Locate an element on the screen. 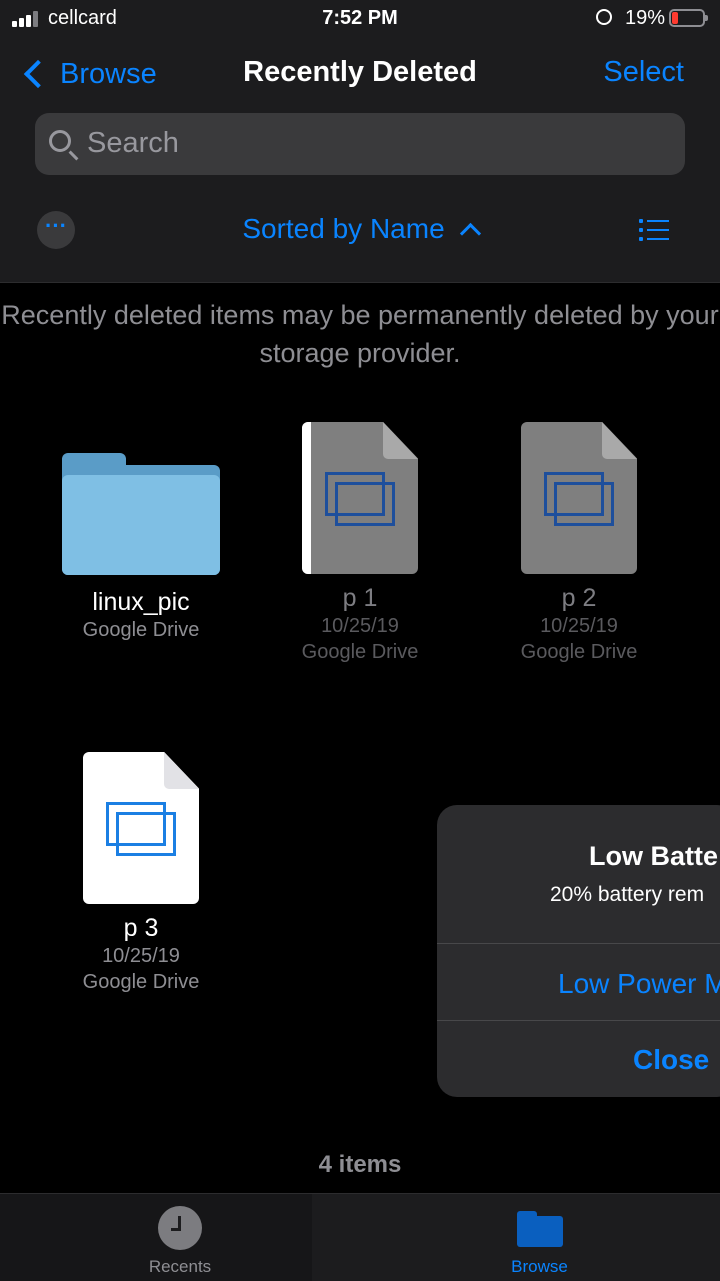  item-name: p 3 is located at coordinates (141, 928).